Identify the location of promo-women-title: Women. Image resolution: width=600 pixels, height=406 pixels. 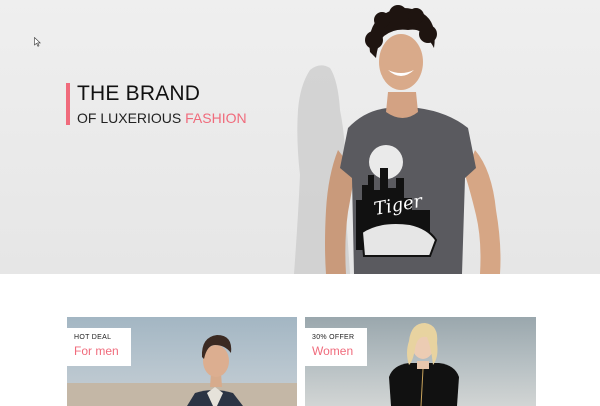
(339, 351).